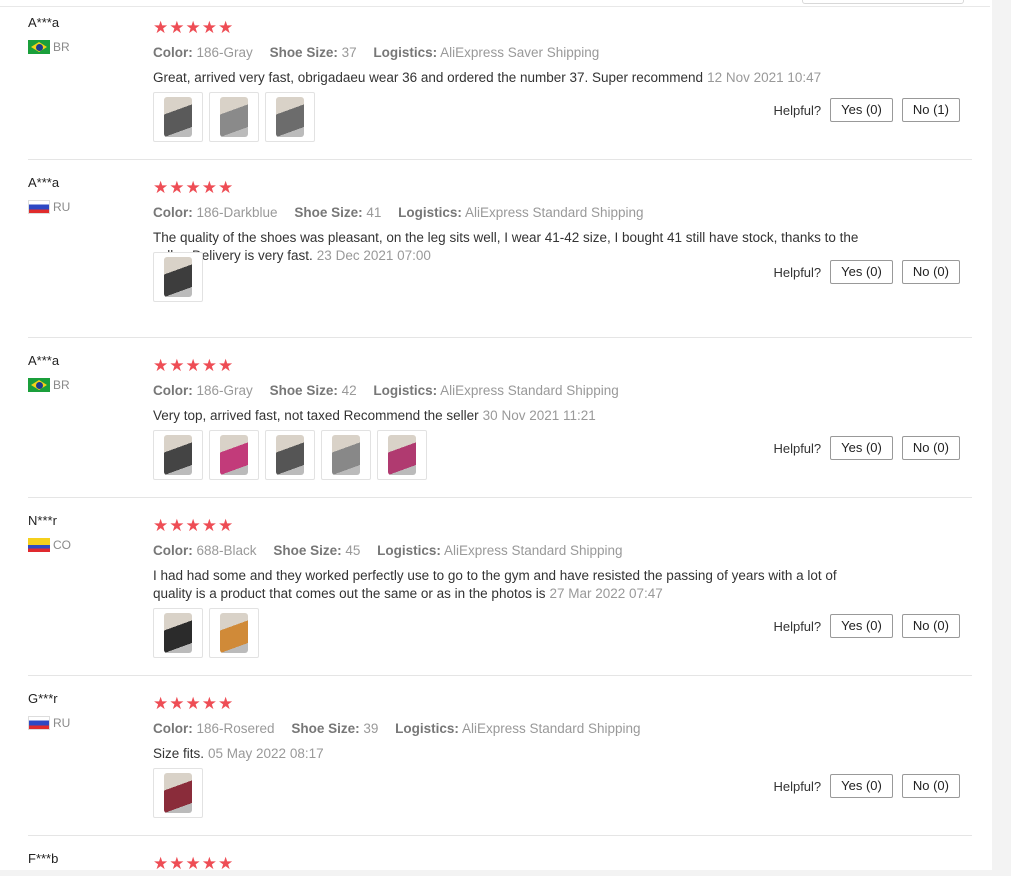 The height and width of the screenshot is (876, 1011). I want to click on color-value: 186-Rosered, so click(235, 728).